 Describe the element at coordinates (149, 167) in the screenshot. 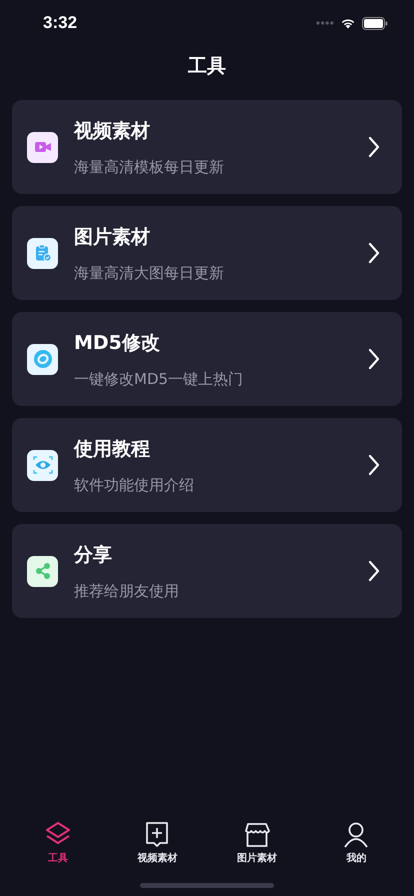

I see `tool-description: 海量高清模板每日更新` at that location.